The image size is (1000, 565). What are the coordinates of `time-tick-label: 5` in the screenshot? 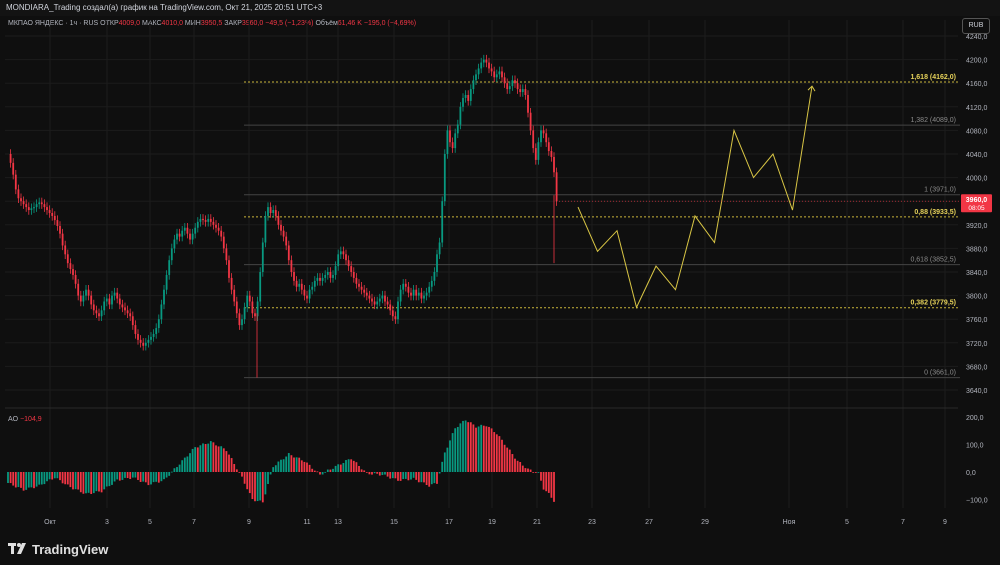 It's located at (150, 522).